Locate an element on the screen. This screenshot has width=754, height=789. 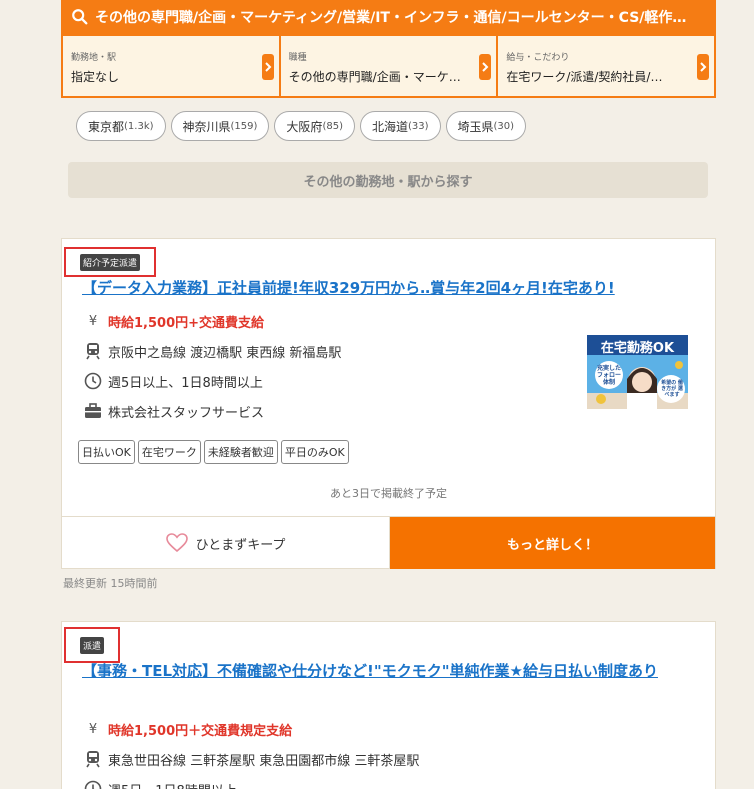
employment-tag-highlight: 派遣 is located at coordinates (92, 645).